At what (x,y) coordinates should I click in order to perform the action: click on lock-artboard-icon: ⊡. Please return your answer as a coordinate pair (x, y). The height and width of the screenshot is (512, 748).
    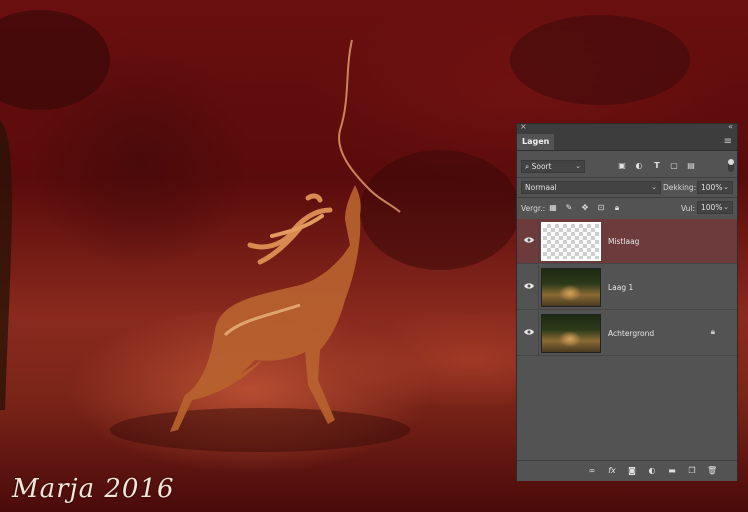
    Looking at the image, I should click on (601, 208).